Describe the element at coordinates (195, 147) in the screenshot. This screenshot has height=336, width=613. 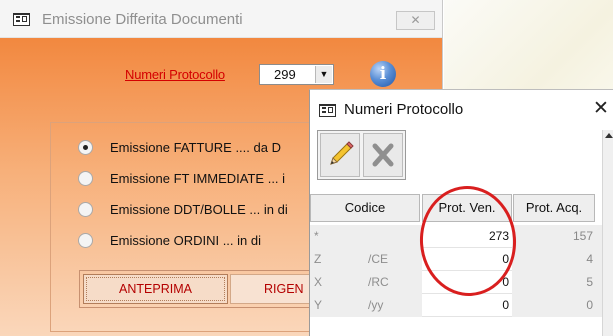
I see `radio-label: Emissione FATTURE .... da D` at that location.